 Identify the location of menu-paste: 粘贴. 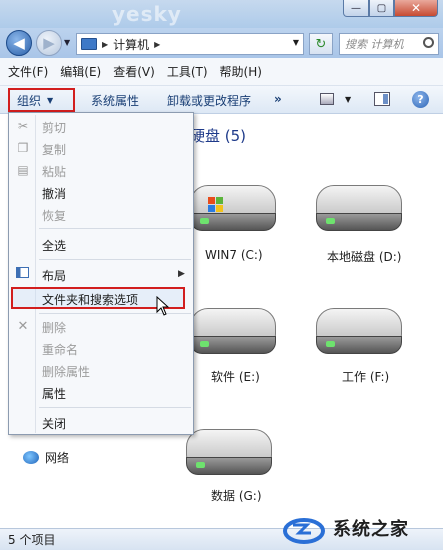
(54, 171).